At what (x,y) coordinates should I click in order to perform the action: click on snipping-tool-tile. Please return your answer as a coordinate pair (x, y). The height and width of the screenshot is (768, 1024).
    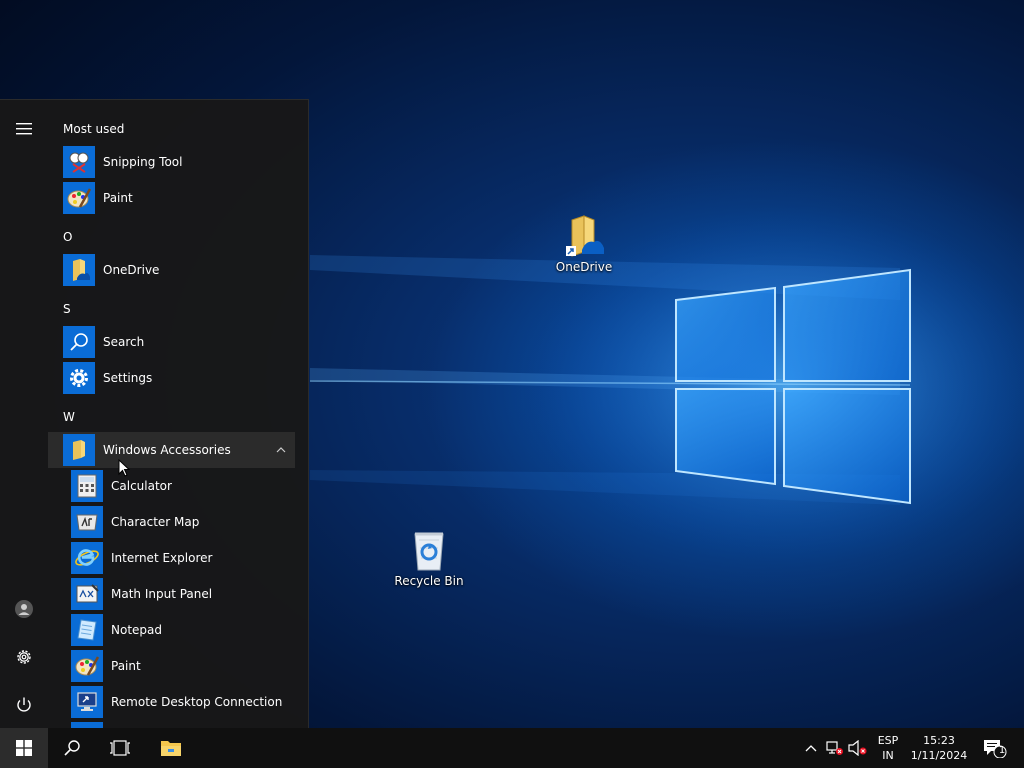
    Looking at the image, I should click on (79, 162).